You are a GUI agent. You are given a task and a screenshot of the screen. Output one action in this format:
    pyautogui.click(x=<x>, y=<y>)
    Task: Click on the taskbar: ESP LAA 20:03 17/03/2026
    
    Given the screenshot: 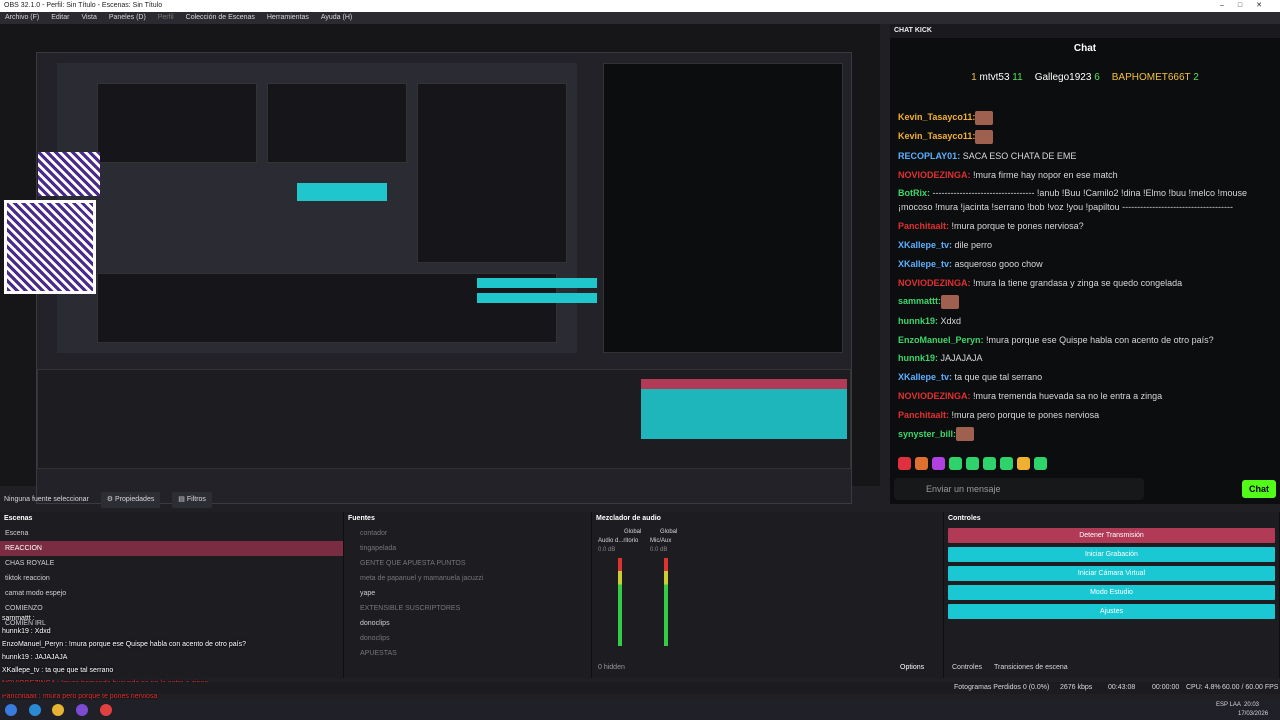 What is the action you would take?
    pyautogui.click(x=640, y=710)
    